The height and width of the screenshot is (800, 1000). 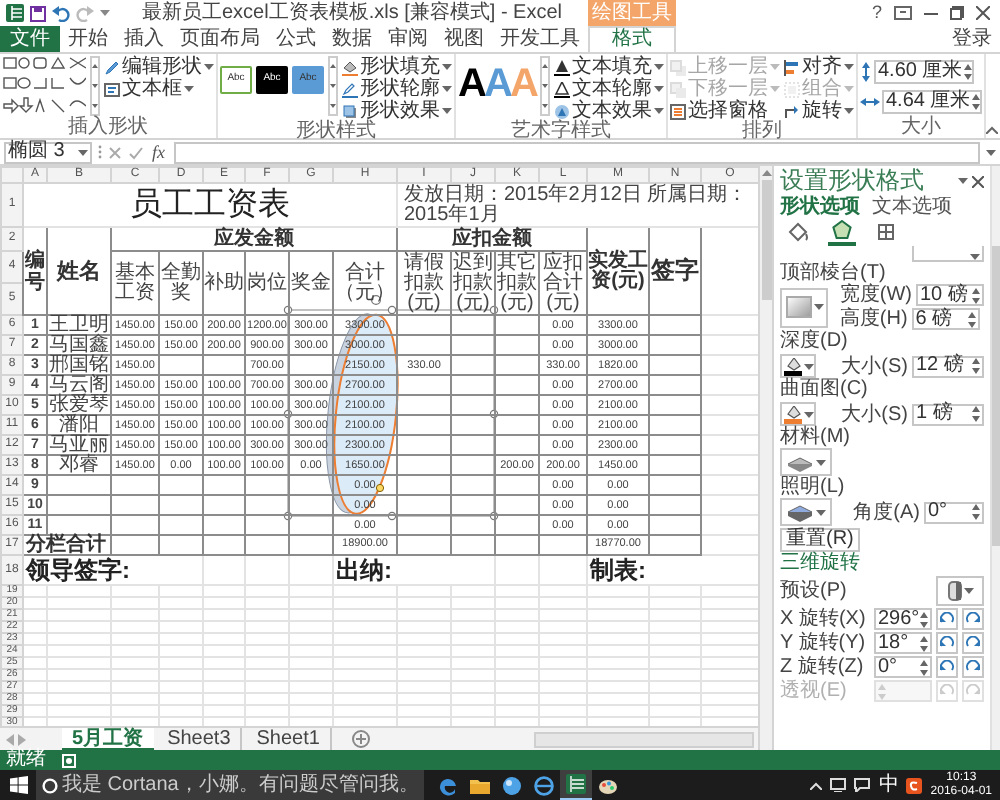 I want to click on spin-field: 6 磅, so click(x=945, y=319).